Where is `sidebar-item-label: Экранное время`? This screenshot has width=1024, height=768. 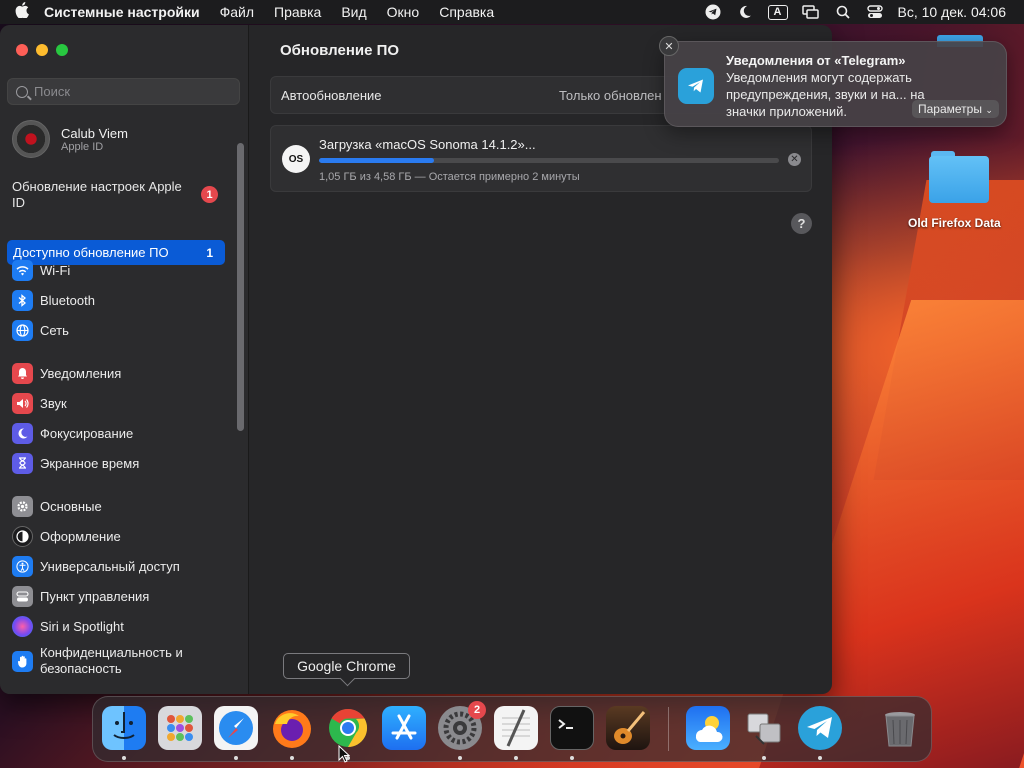 sidebar-item-label: Экранное время is located at coordinates (90, 463).